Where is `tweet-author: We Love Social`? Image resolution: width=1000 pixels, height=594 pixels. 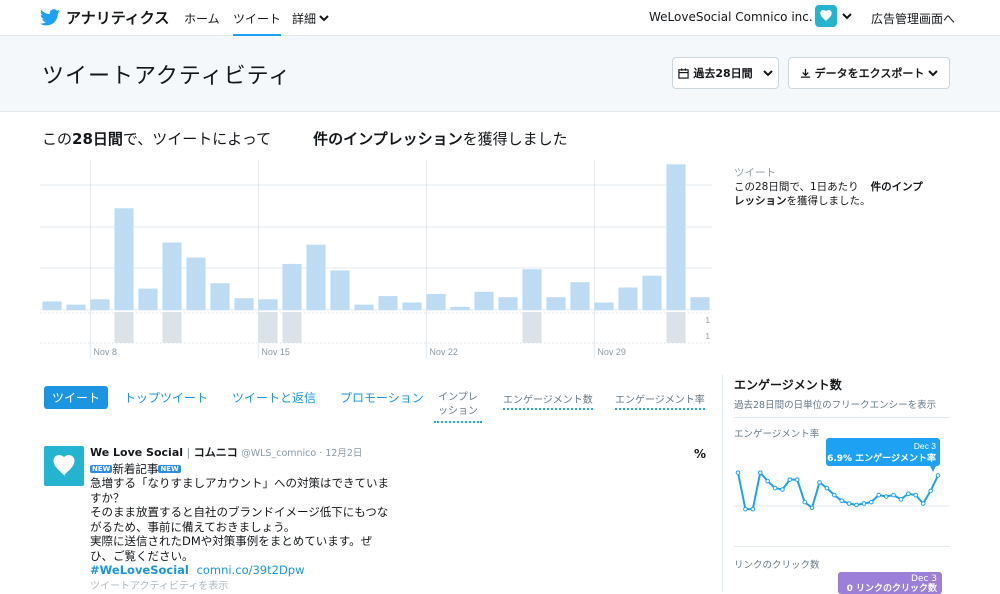
tweet-author: We Love Social is located at coordinates (137, 452).